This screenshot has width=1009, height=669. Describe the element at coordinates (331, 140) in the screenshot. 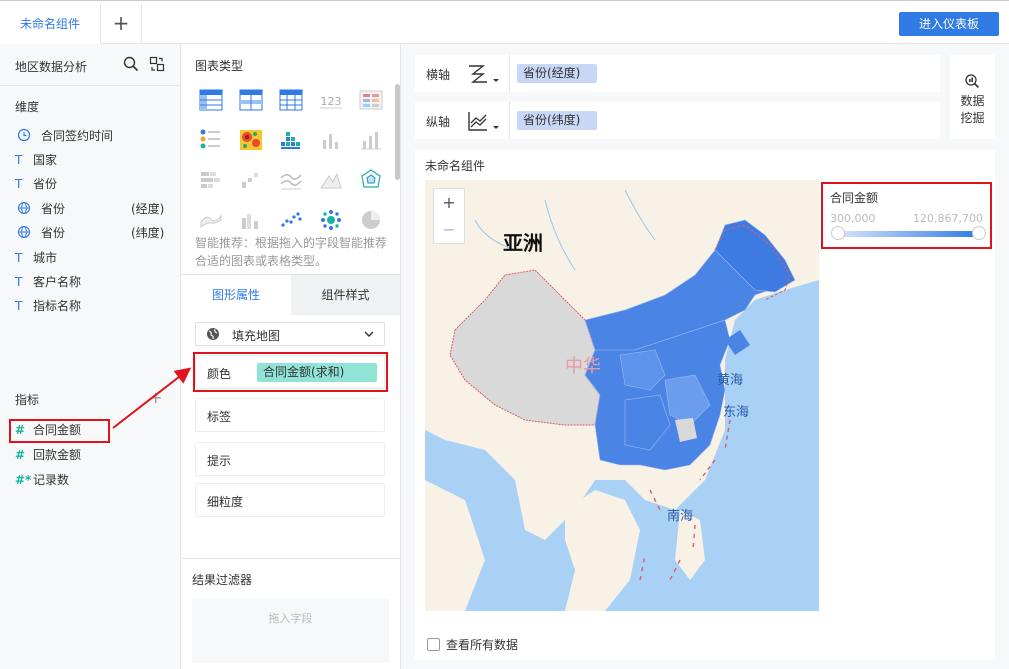

I see `bar-chart-icon` at that location.